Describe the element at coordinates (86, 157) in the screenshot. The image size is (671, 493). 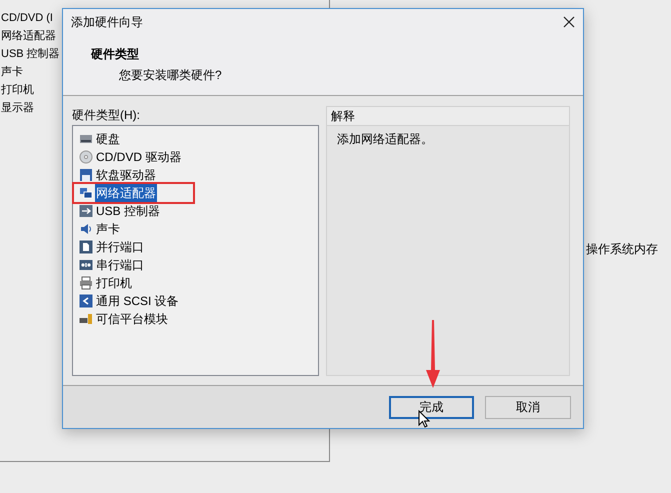
I see `disc-icon` at that location.